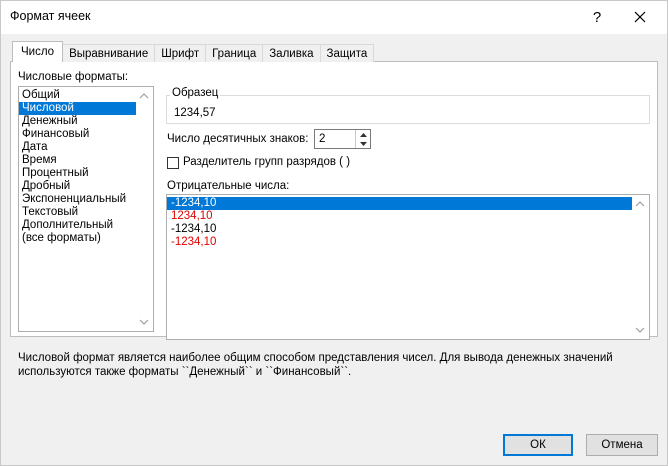 The image size is (668, 466). I want to click on close-button, so click(640, 17).